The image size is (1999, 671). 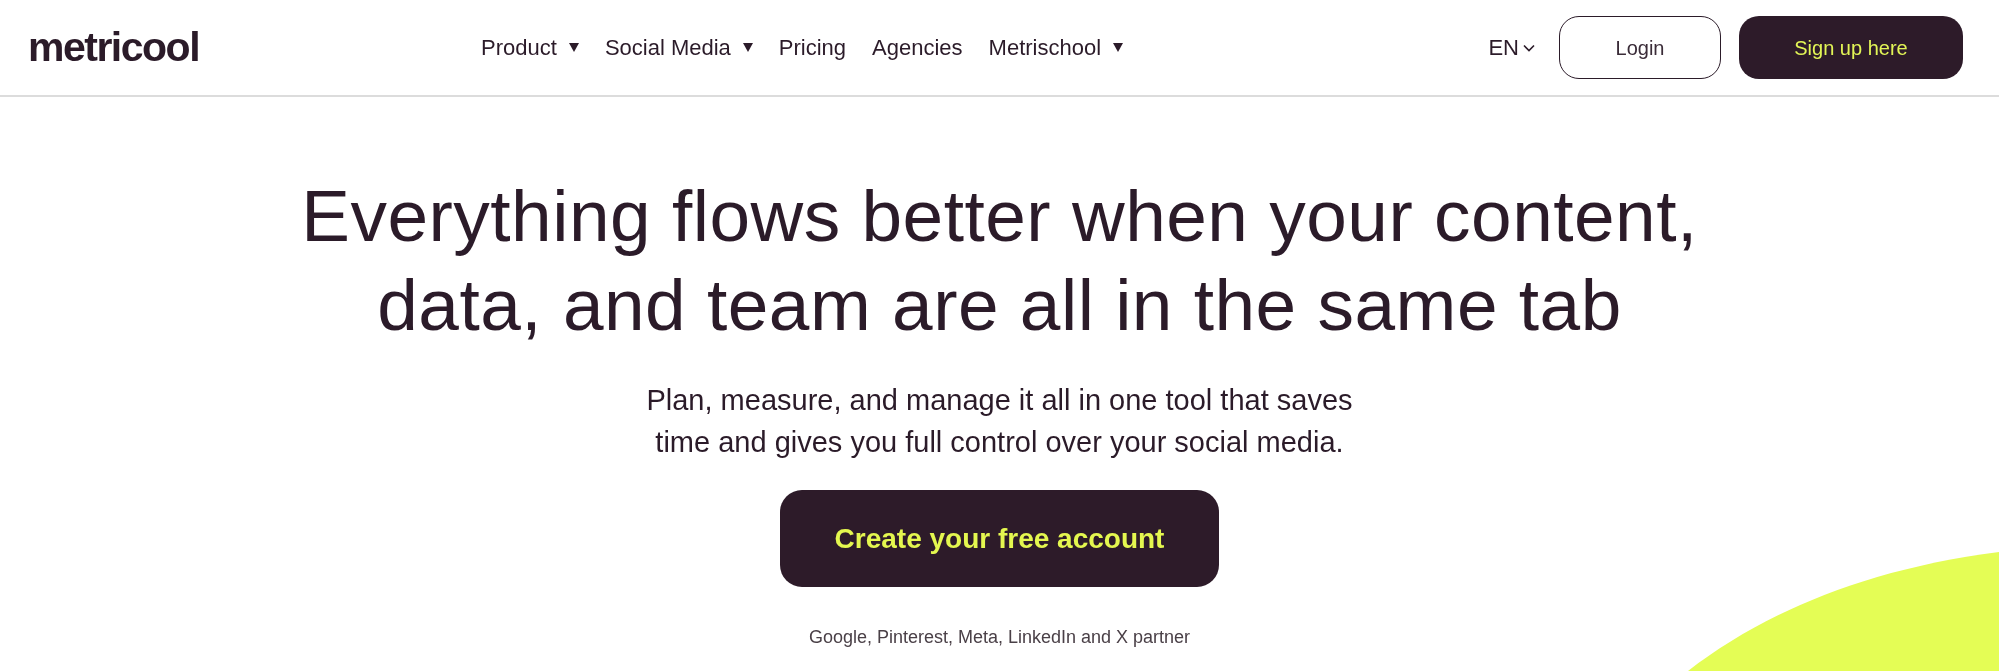 I want to click on nav-link: Pricing, so click(x=812, y=47).